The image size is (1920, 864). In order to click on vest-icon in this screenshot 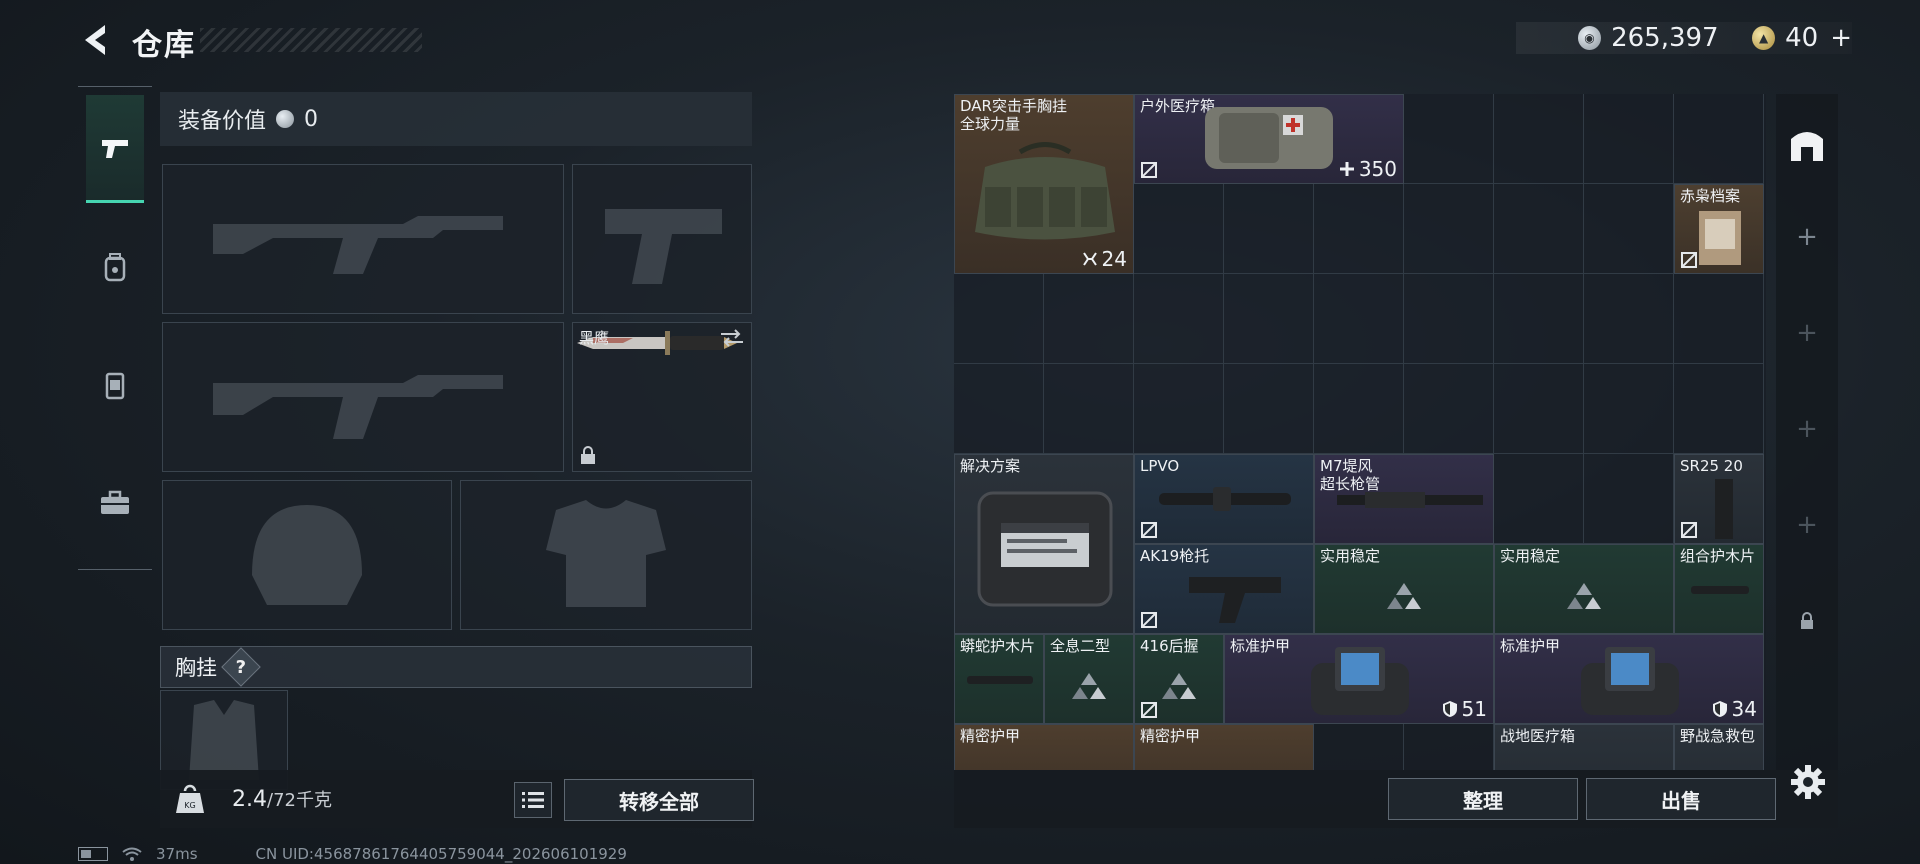, I will do `click(115, 386)`.